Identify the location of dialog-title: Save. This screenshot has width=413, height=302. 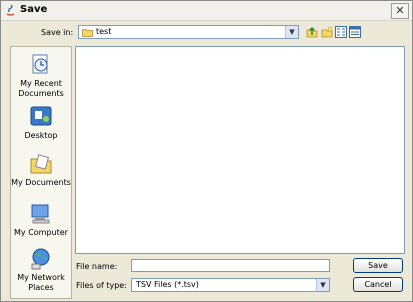
(34, 9).